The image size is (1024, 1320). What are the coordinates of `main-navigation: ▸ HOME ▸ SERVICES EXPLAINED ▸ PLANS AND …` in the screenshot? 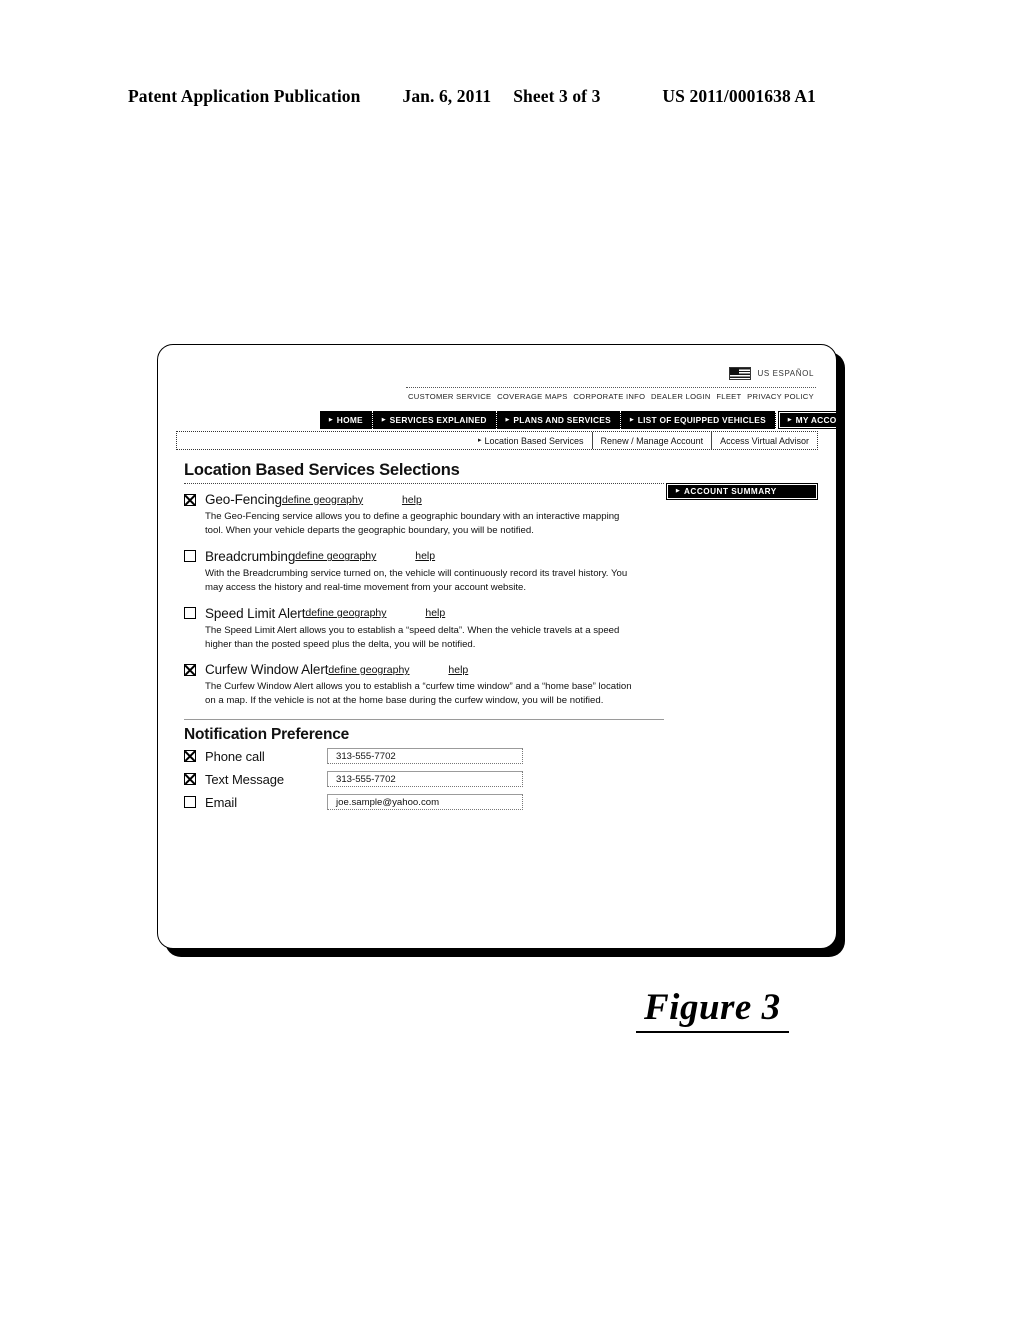 It's located at (578, 420).